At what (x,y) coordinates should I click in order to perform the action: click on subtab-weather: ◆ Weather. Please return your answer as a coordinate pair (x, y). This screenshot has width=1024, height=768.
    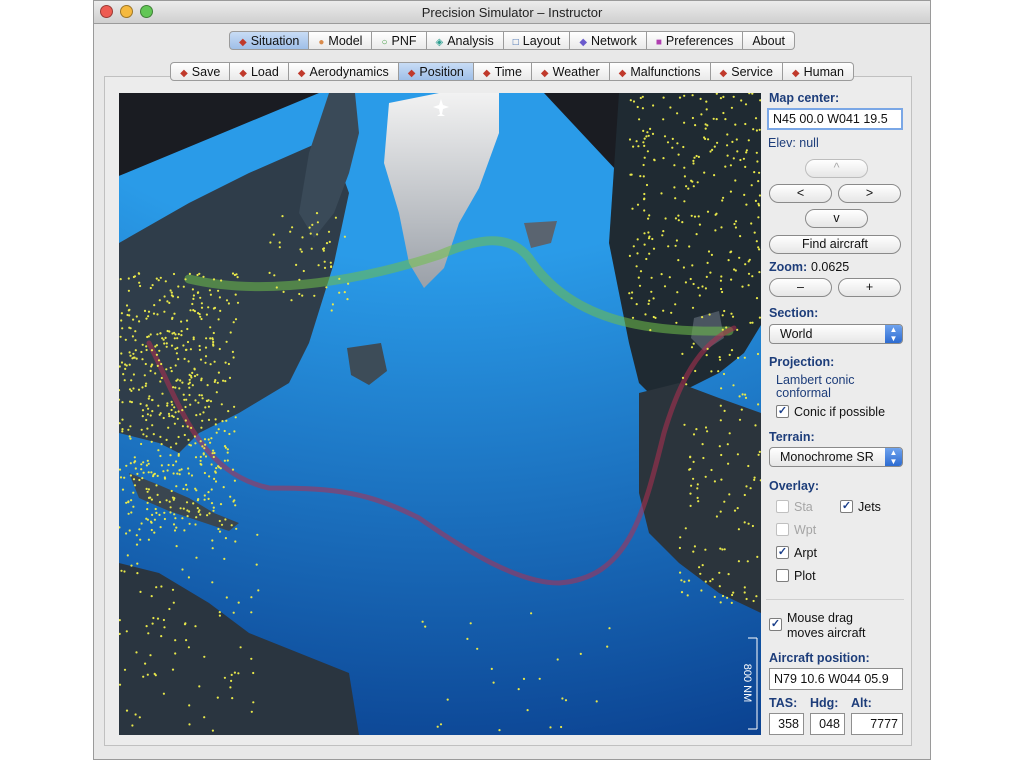
    Looking at the image, I should click on (570, 71).